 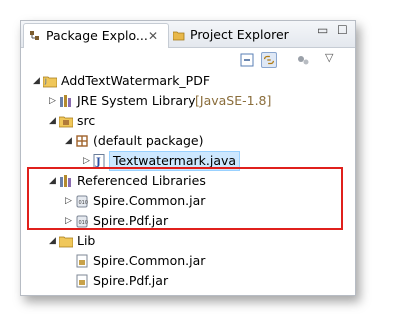 What do you see at coordinates (136, 80) in the screenshot?
I see `project-name: AddTextWatermark_PDF` at bounding box center [136, 80].